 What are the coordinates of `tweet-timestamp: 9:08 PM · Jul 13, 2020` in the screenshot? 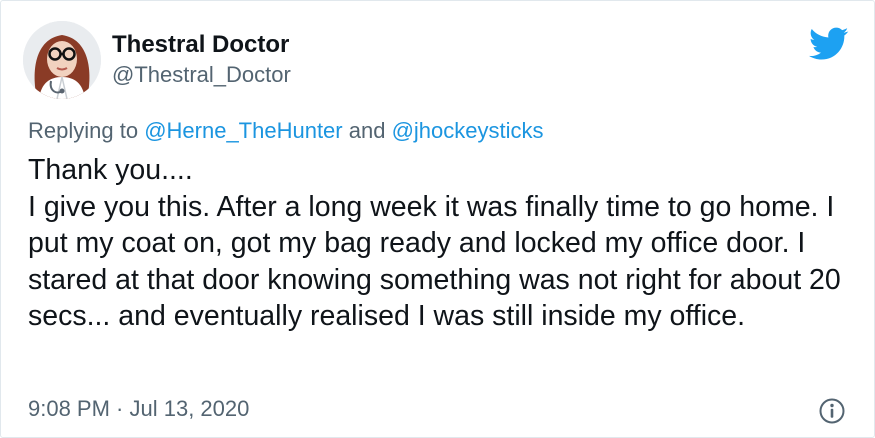 It's located at (138, 409).